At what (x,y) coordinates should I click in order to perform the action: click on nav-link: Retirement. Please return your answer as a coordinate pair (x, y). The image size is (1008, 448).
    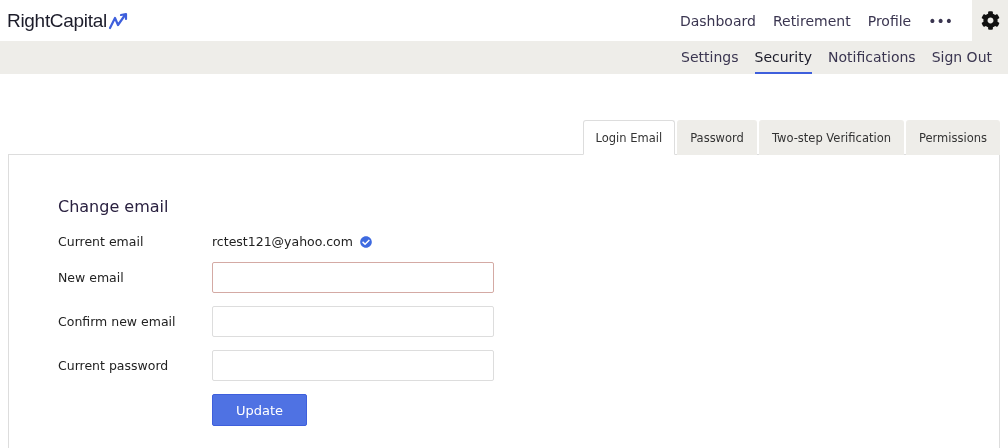
    Looking at the image, I should click on (811, 20).